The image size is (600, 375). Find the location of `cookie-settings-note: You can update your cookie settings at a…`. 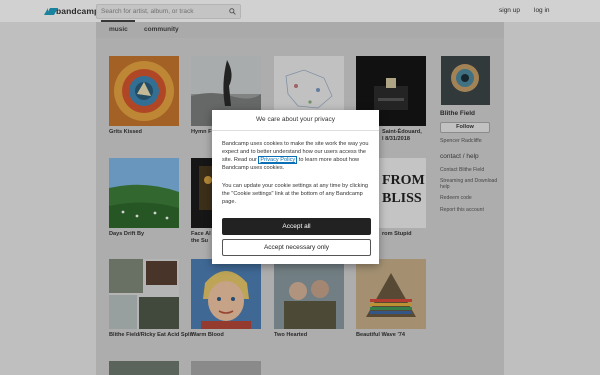

cookie-settings-note: You can update your cookie settings at a… is located at coordinates (295, 194).